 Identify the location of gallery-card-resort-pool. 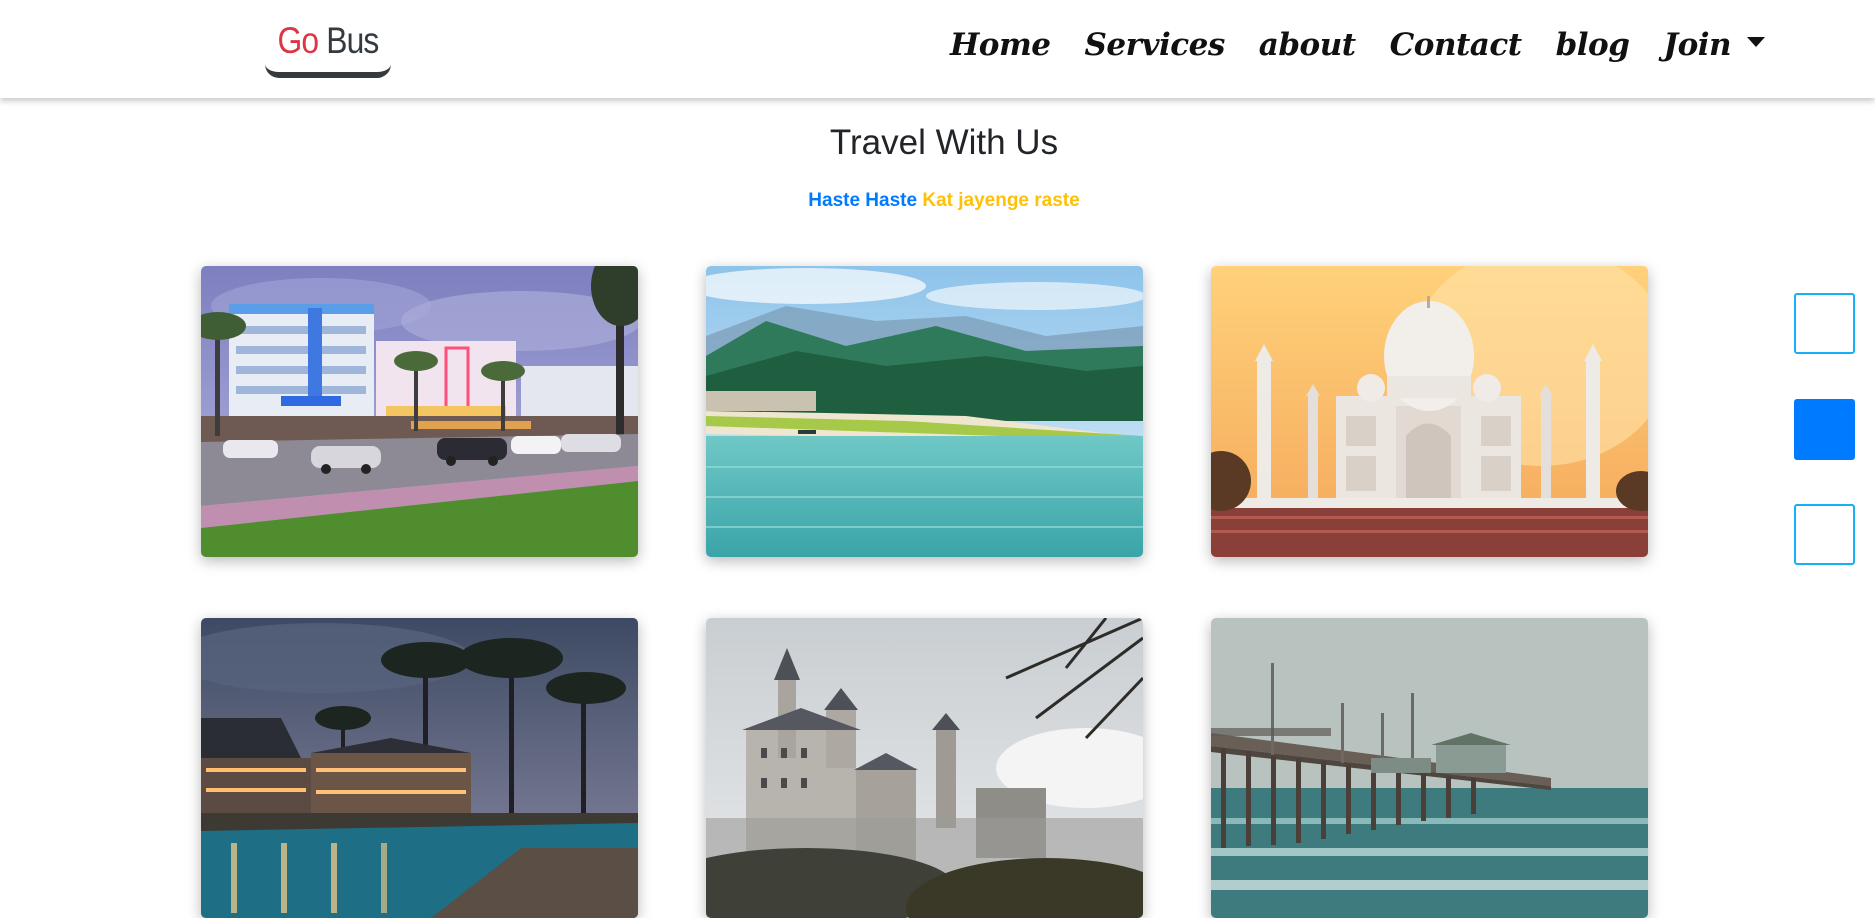
(419, 768).